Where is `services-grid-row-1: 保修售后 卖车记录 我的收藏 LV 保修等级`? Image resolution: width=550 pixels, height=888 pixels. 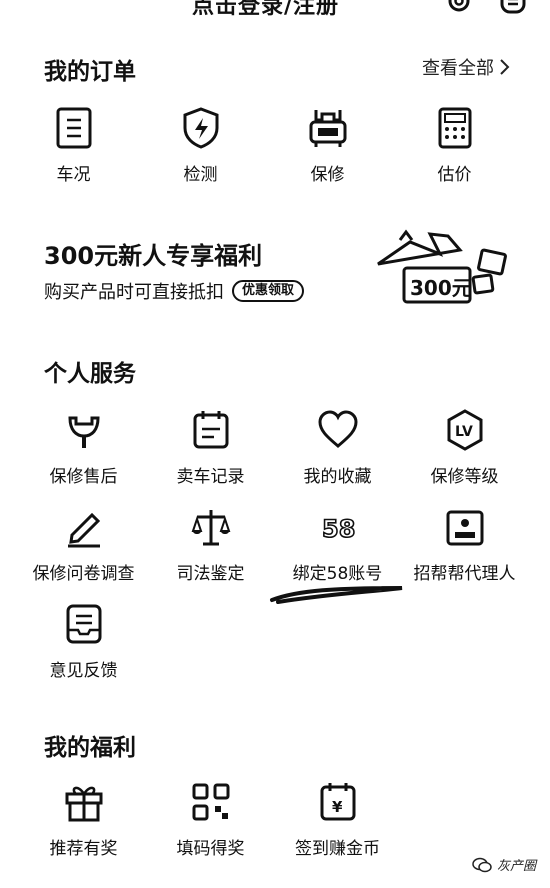
services-grid-row-1: 保修售后 卖车记录 我的收藏 LV 保修等级 is located at coordinates (275, 447).